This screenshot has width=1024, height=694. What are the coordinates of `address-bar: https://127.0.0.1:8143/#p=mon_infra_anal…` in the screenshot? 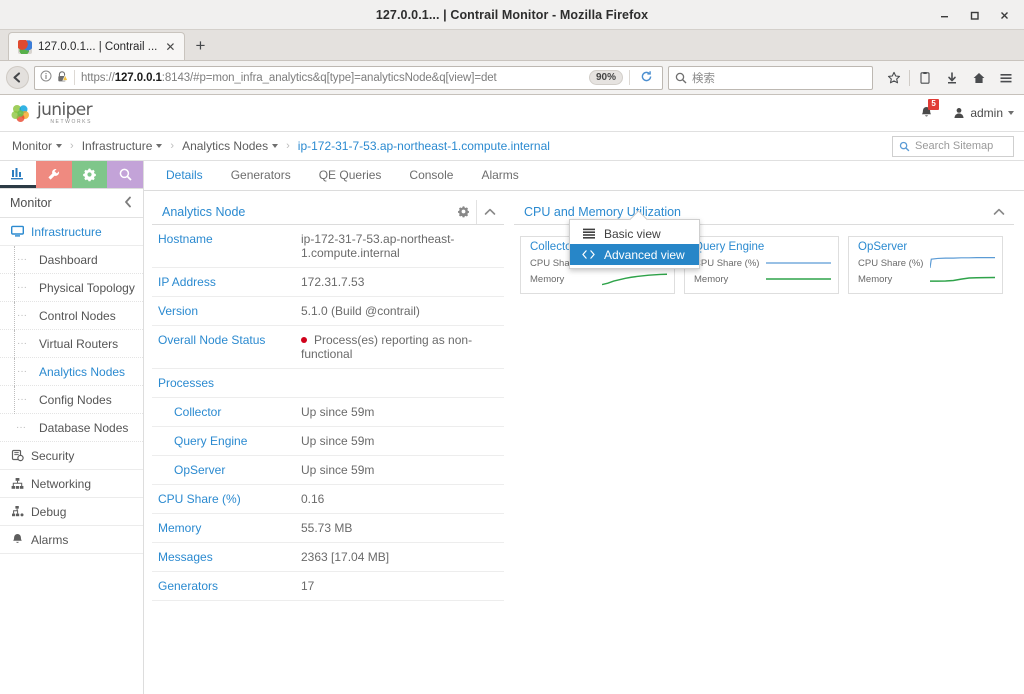 It's located at (348, 77).